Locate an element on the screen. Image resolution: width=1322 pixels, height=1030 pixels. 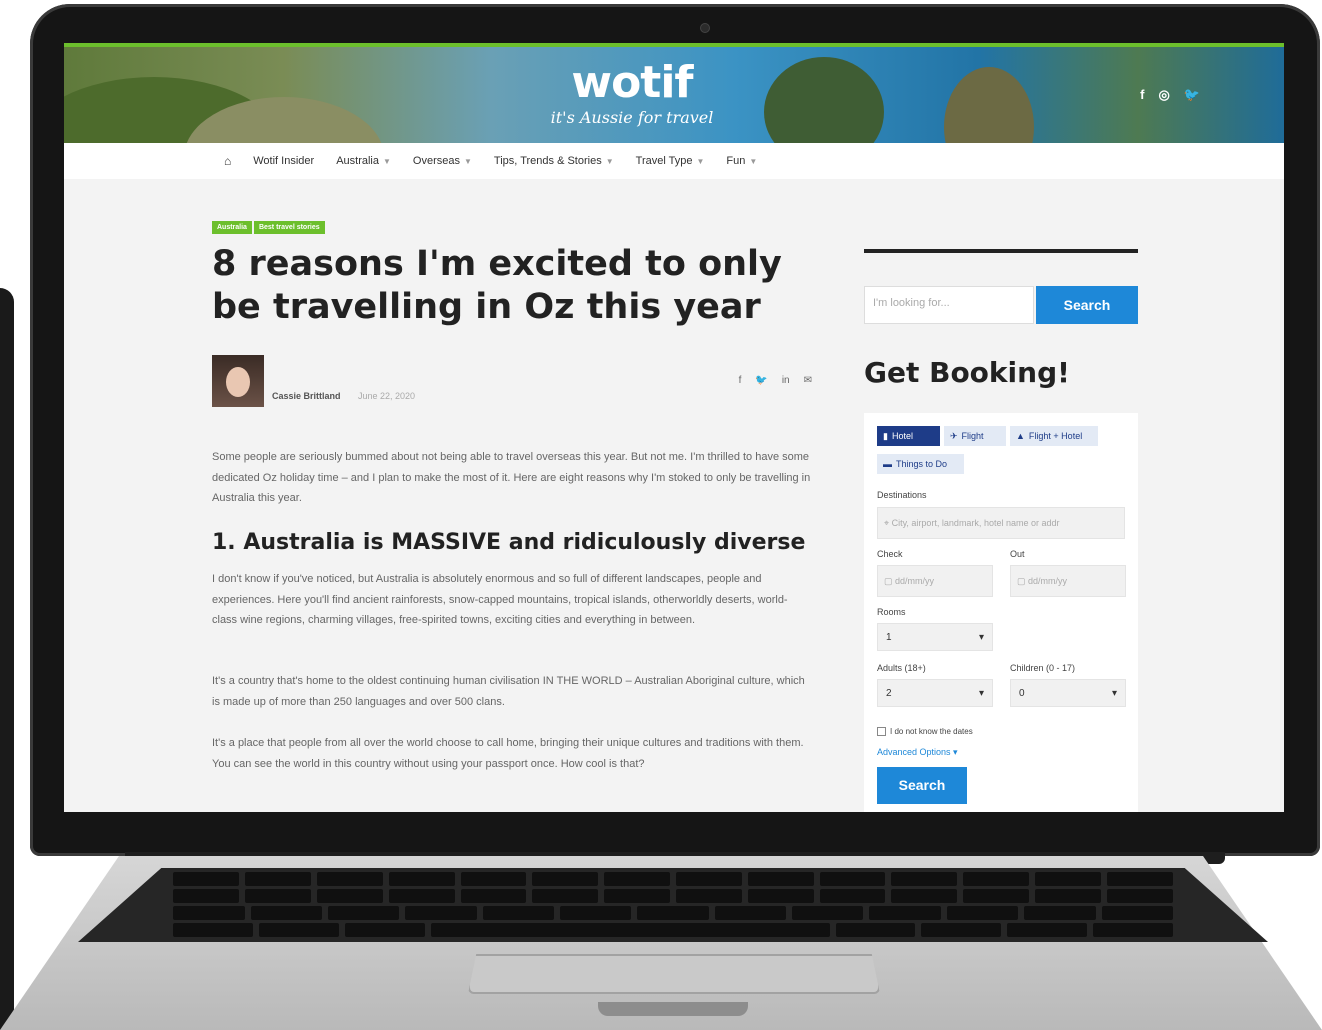
ticket-icon: ▬ is located at coordinates (887, 464).